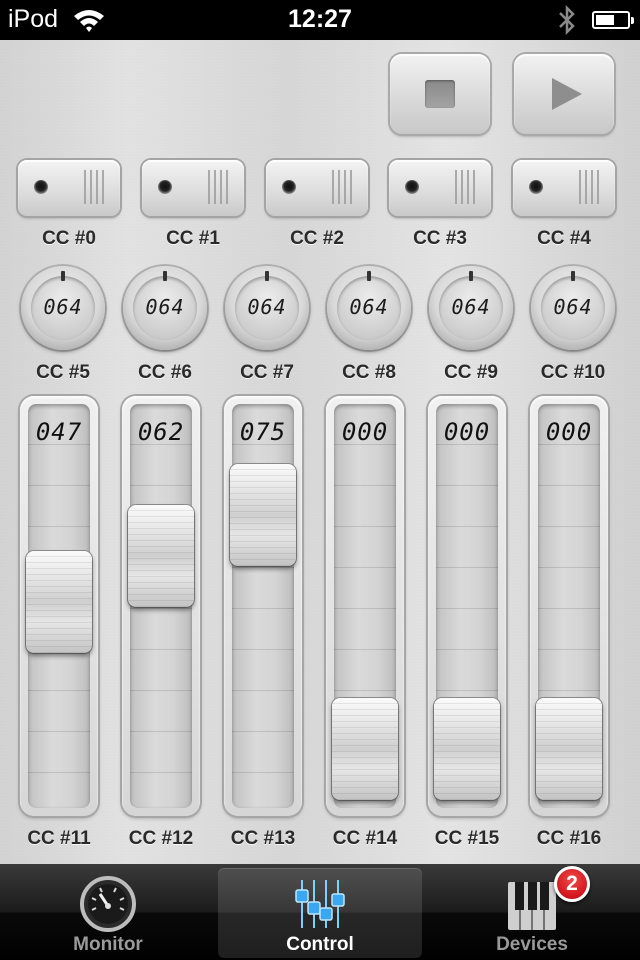 The height and width of the screenshot is (960, 640). I want to click on cc-knob-8: 064, so click(369, 308).